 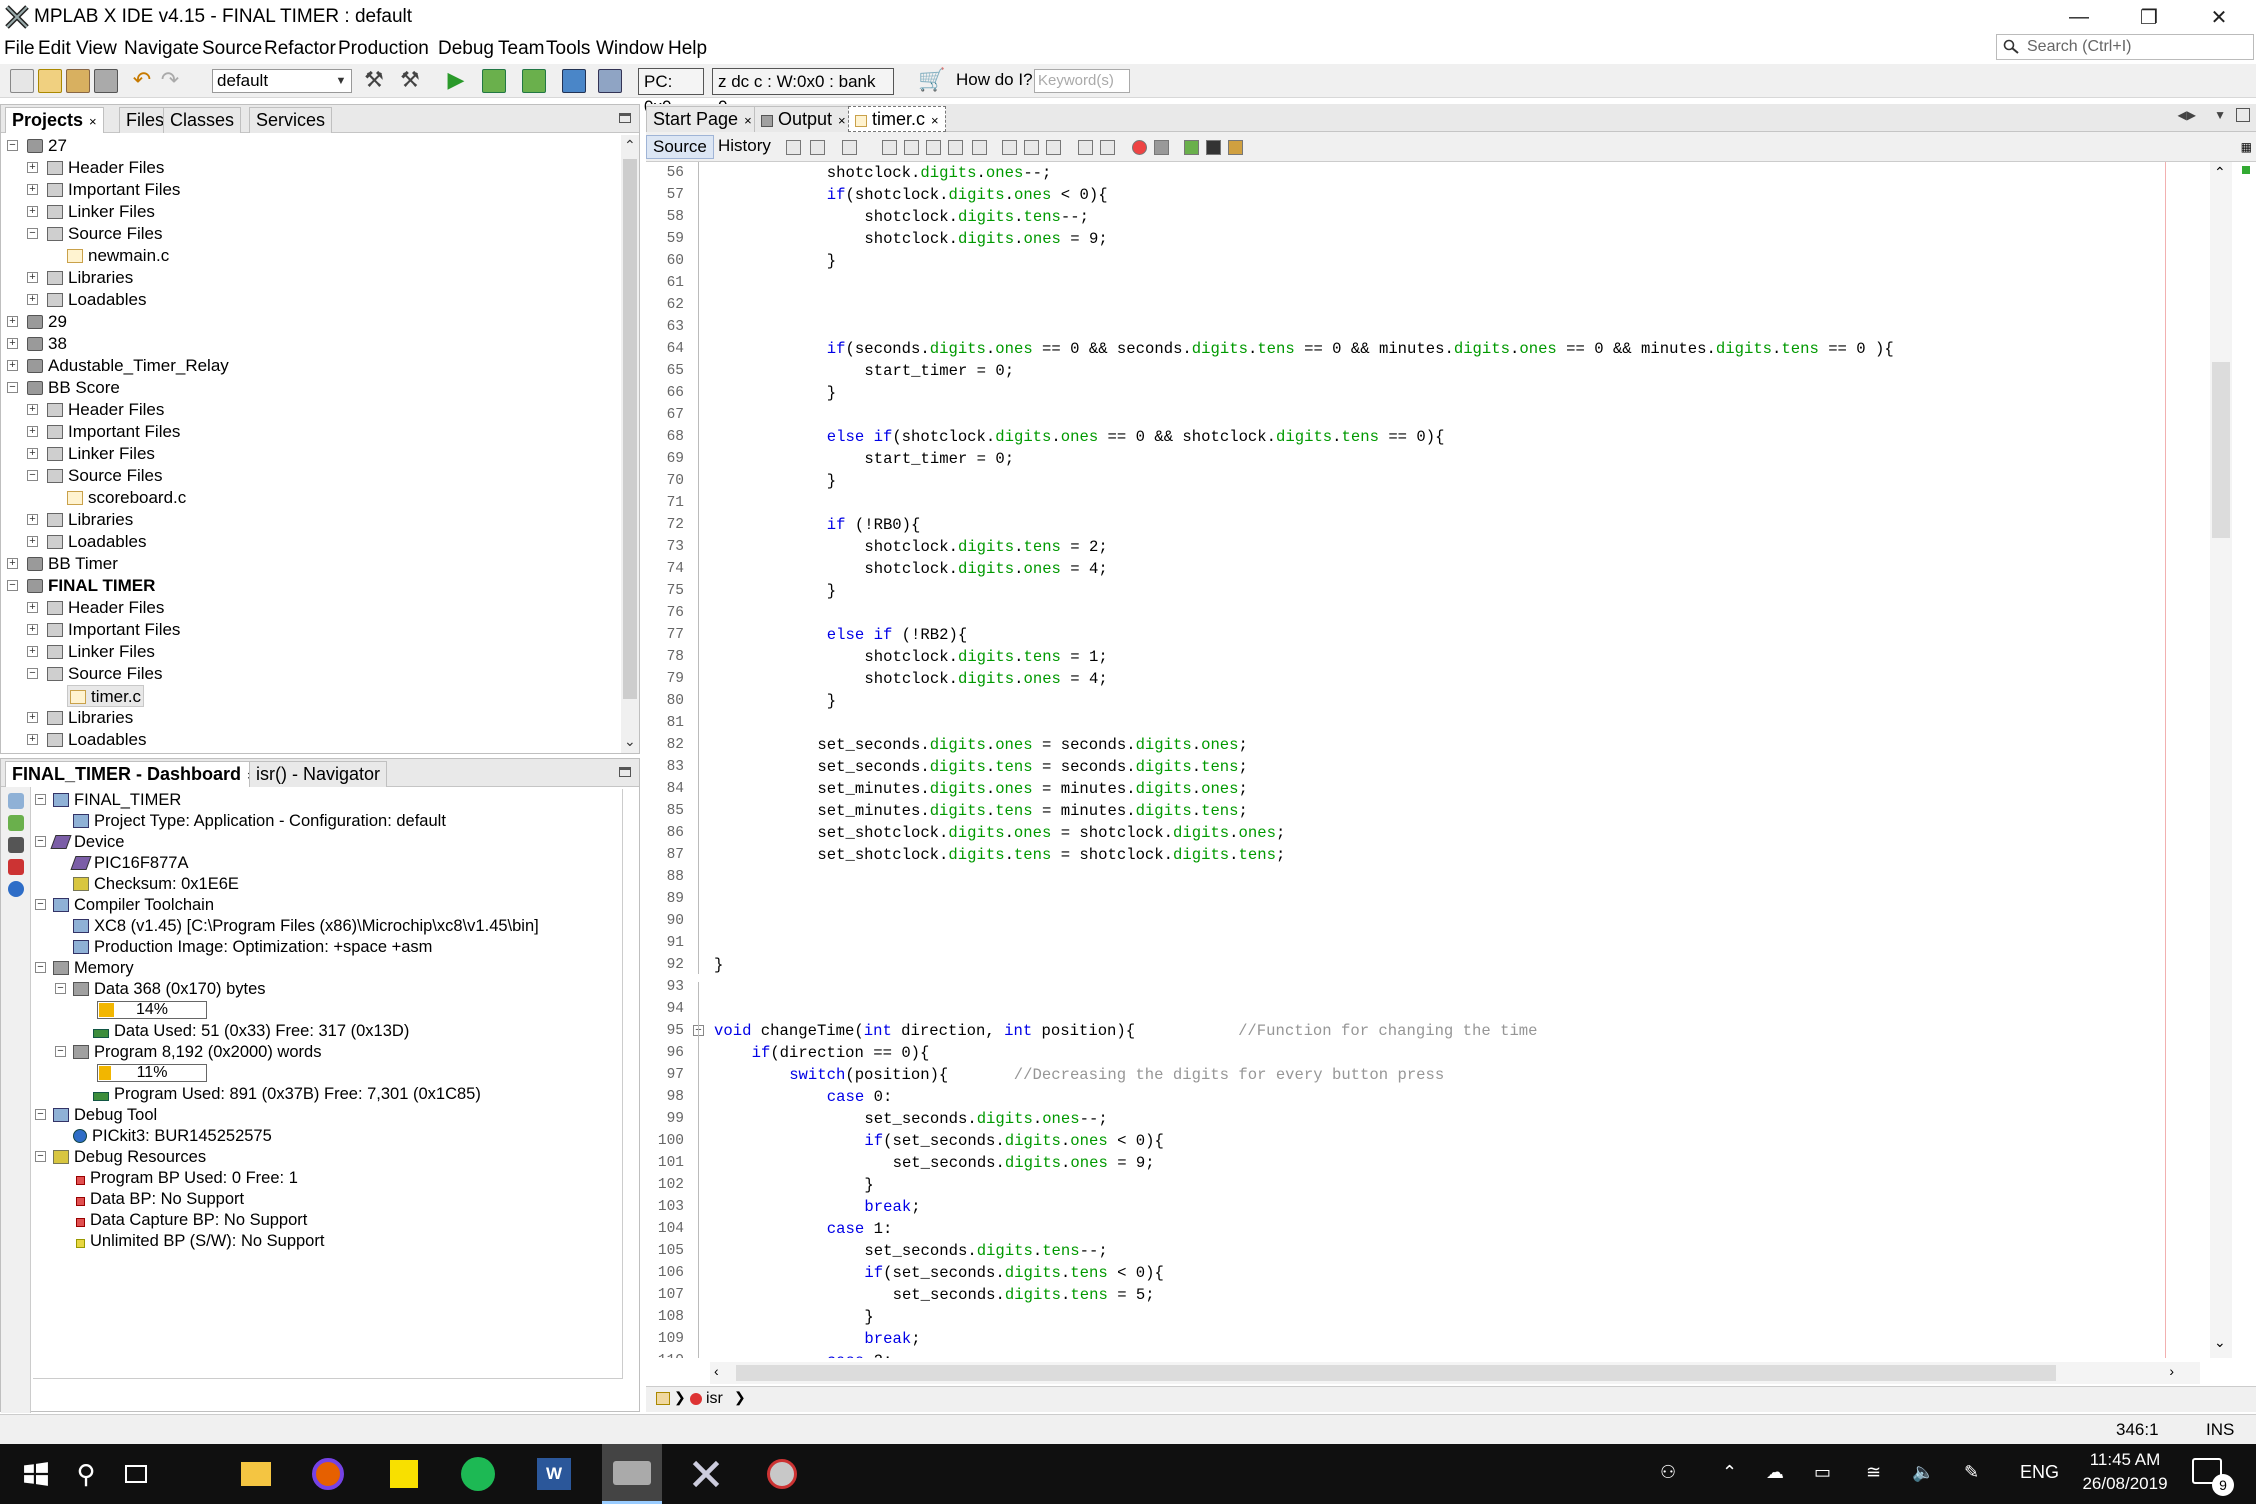 What do you see at coordinates (16, 867) in the screenshot?
I see `pdf-icon` at bounding box center [16, 867].